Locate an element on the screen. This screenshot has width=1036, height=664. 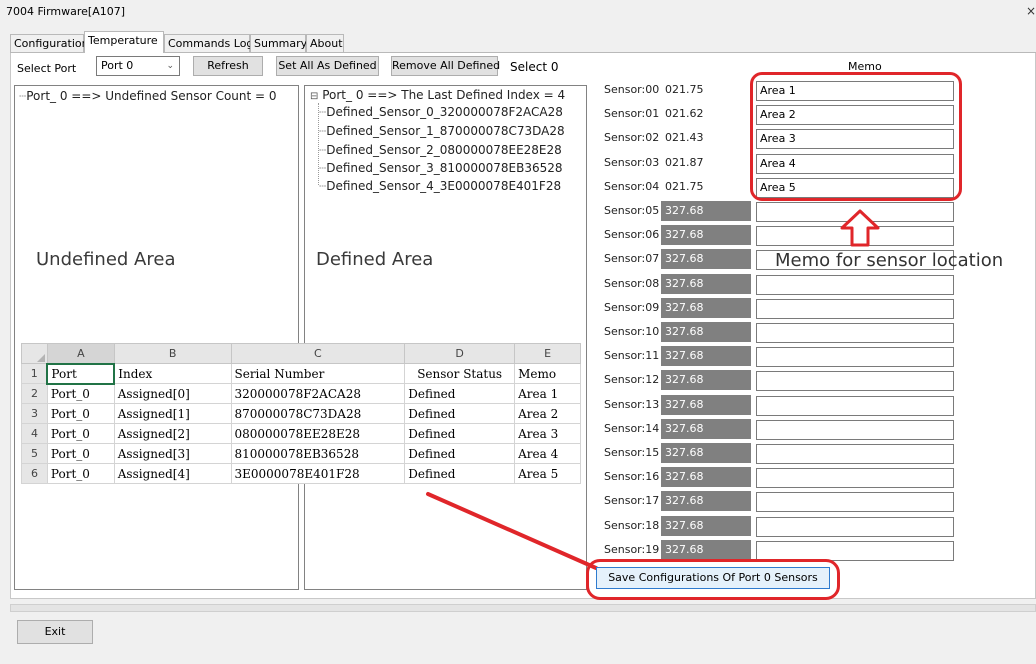
memo-highlight-box is located at coordinates (856, 136).